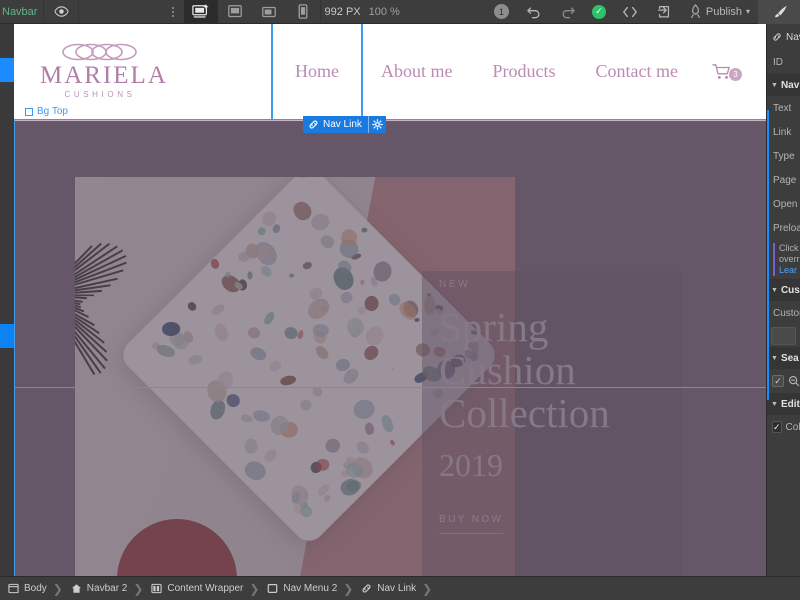 This screenshot has height=600, width=800. What do you see at coordinates (723, 11) in the screenshot?
I see `publish-label: Publish` at bounding box center [723, 11].